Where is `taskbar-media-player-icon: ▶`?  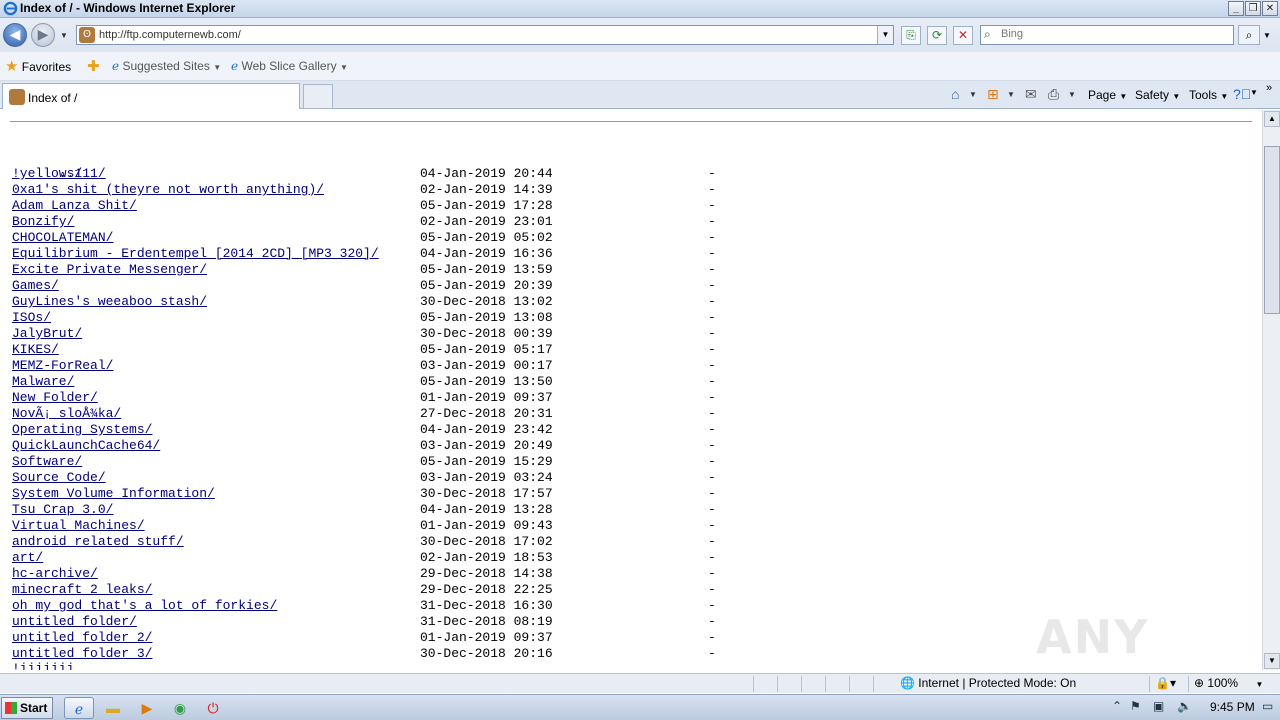 taskbar-media-player-icon: ▶ is located at coordinates (147, 708).